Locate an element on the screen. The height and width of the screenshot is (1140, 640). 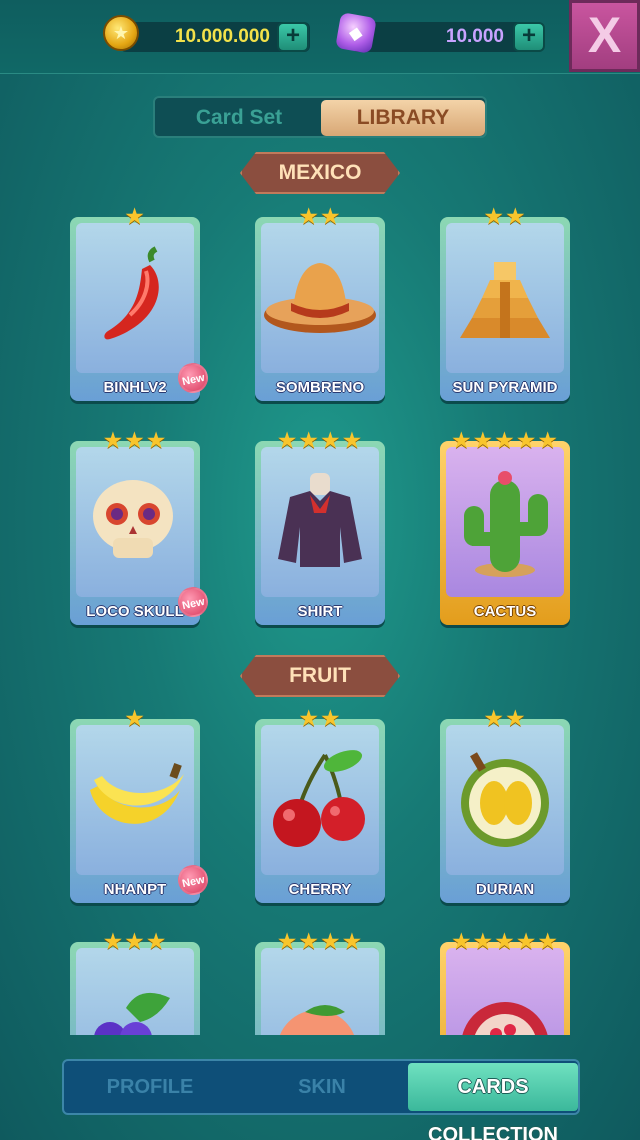
card-pomegranate: ★★★★★ is located at coordinates (505, 981).